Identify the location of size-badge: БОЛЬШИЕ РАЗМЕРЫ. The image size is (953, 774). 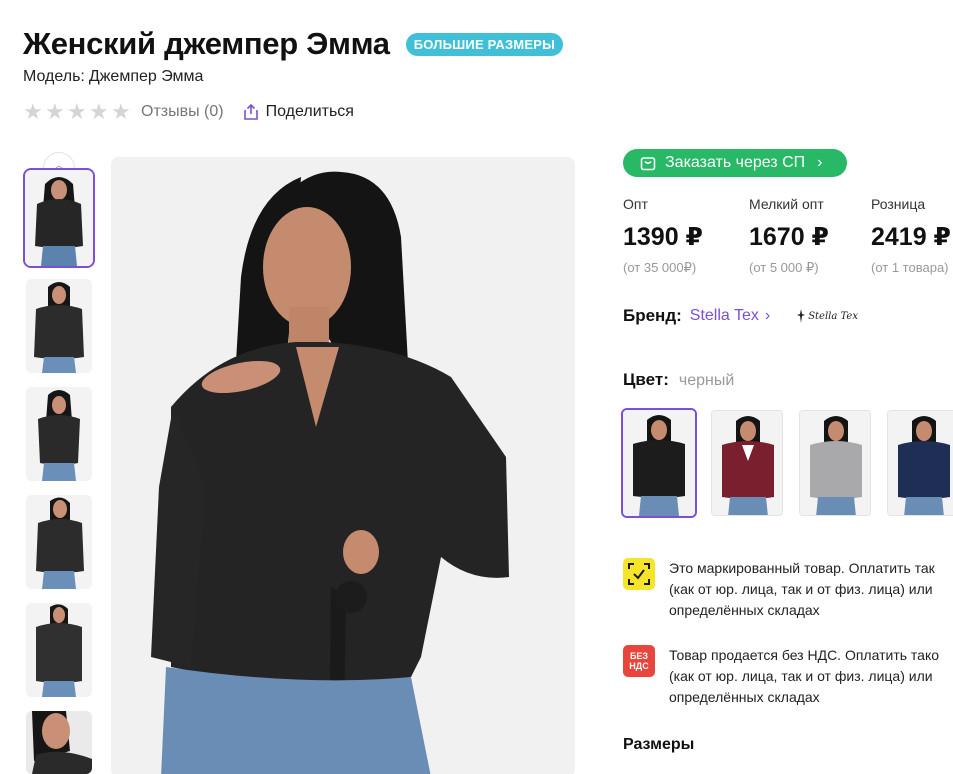
(484, 44).